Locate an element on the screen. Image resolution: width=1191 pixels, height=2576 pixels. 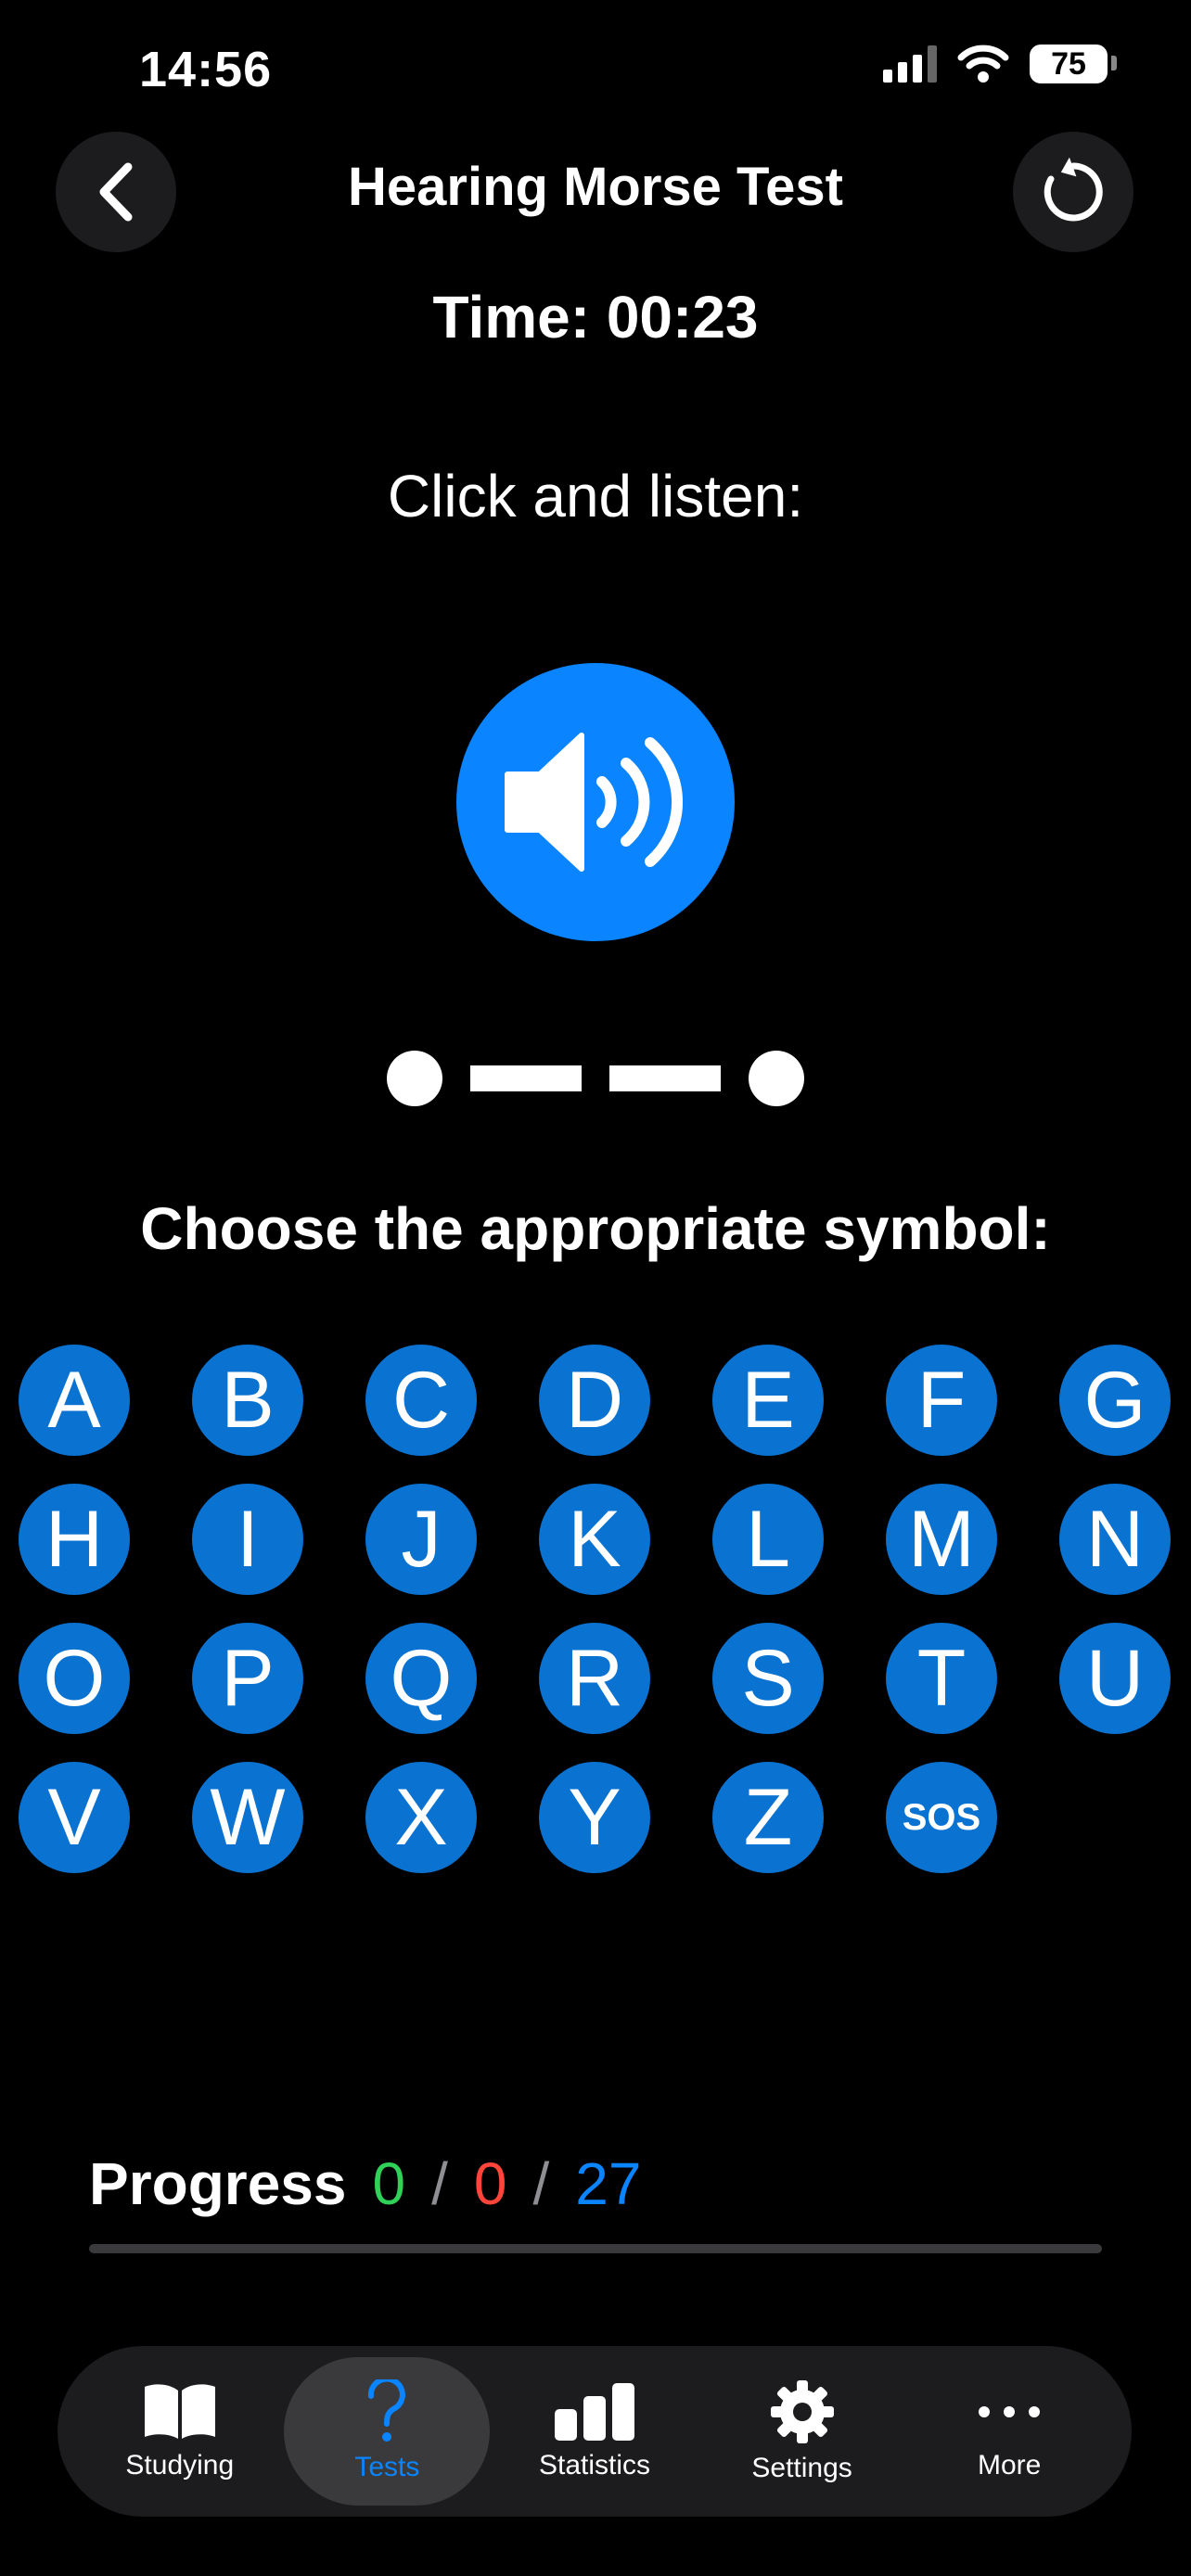
restart-button is located at coordinates (1073, 192).